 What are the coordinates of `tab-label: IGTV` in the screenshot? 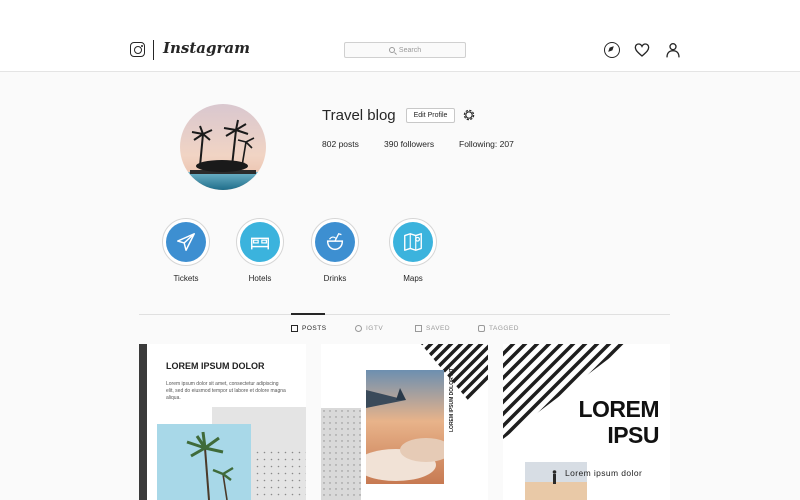 It's located at (375, 328).